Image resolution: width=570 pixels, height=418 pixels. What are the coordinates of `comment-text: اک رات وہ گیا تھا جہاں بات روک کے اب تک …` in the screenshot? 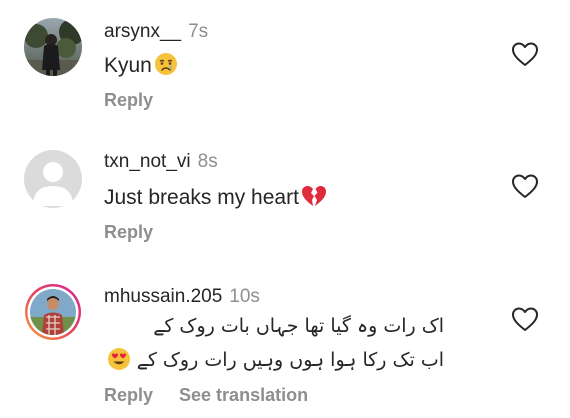 It's located at (274, 345).